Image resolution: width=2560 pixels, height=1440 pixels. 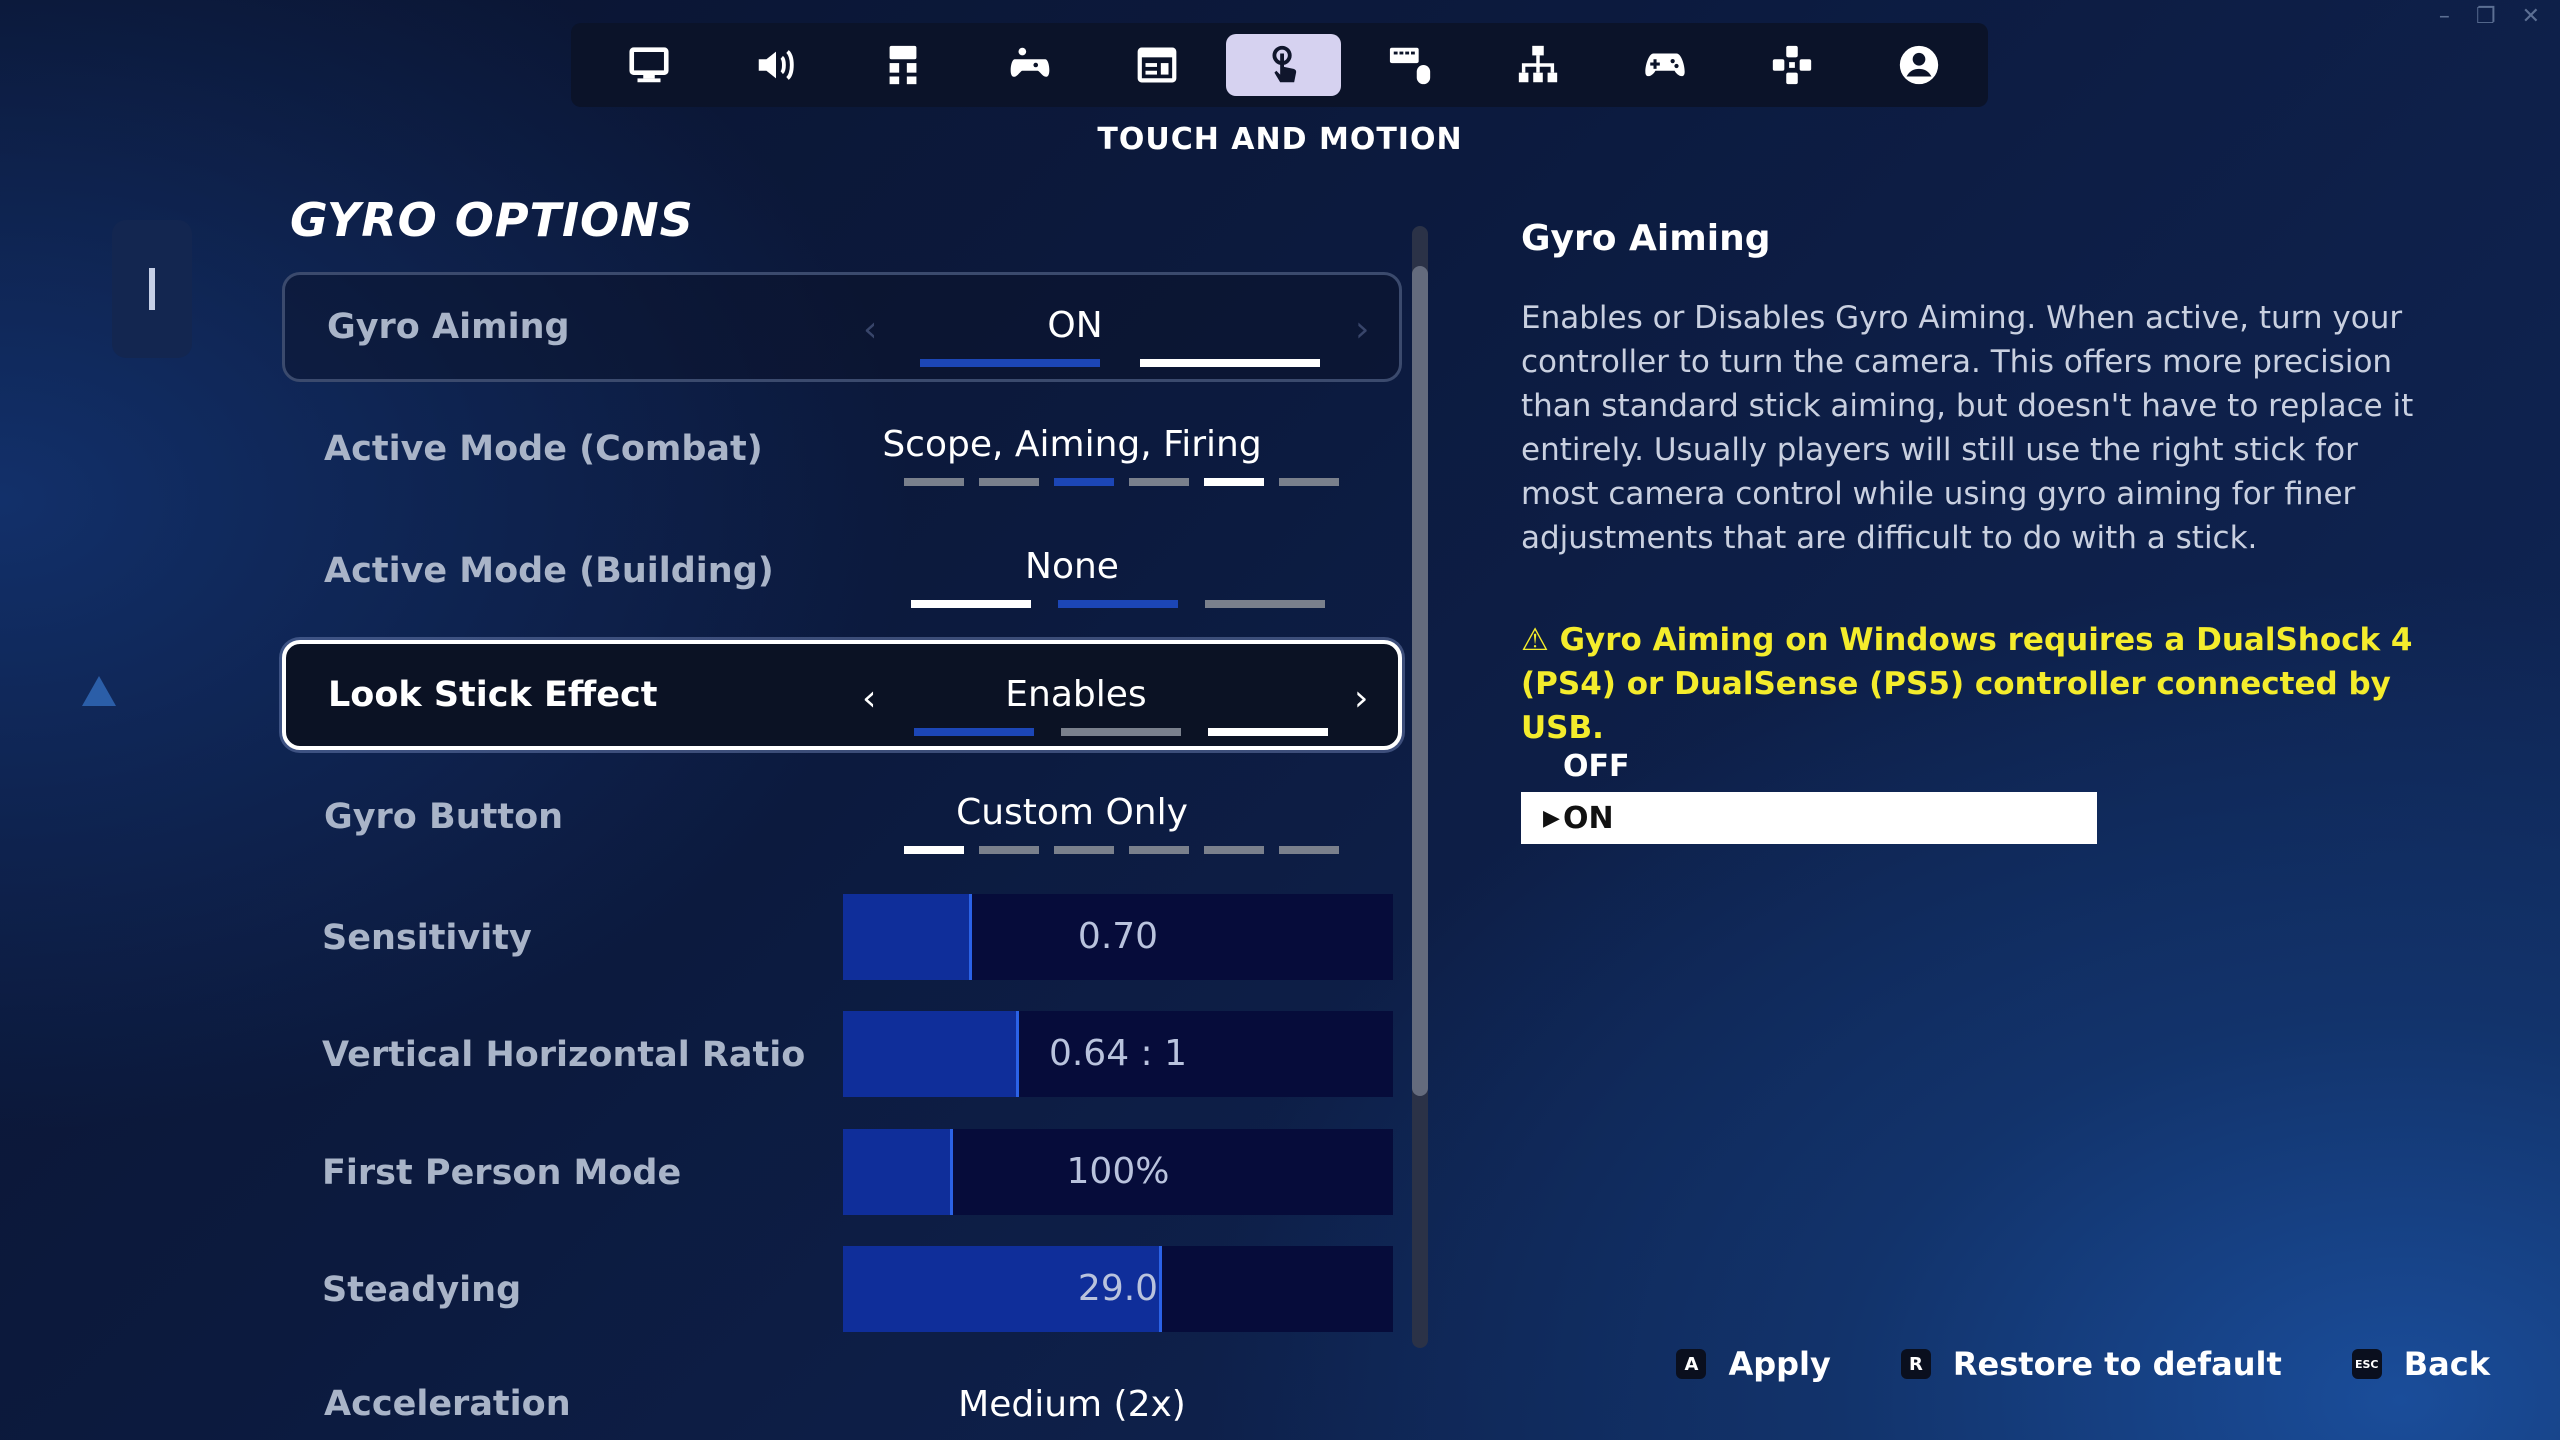 What do you see at coordinates (493, 695) in the screenshot?
I see `option-label: Look Stick Effect` at bounding box center [493, 695].